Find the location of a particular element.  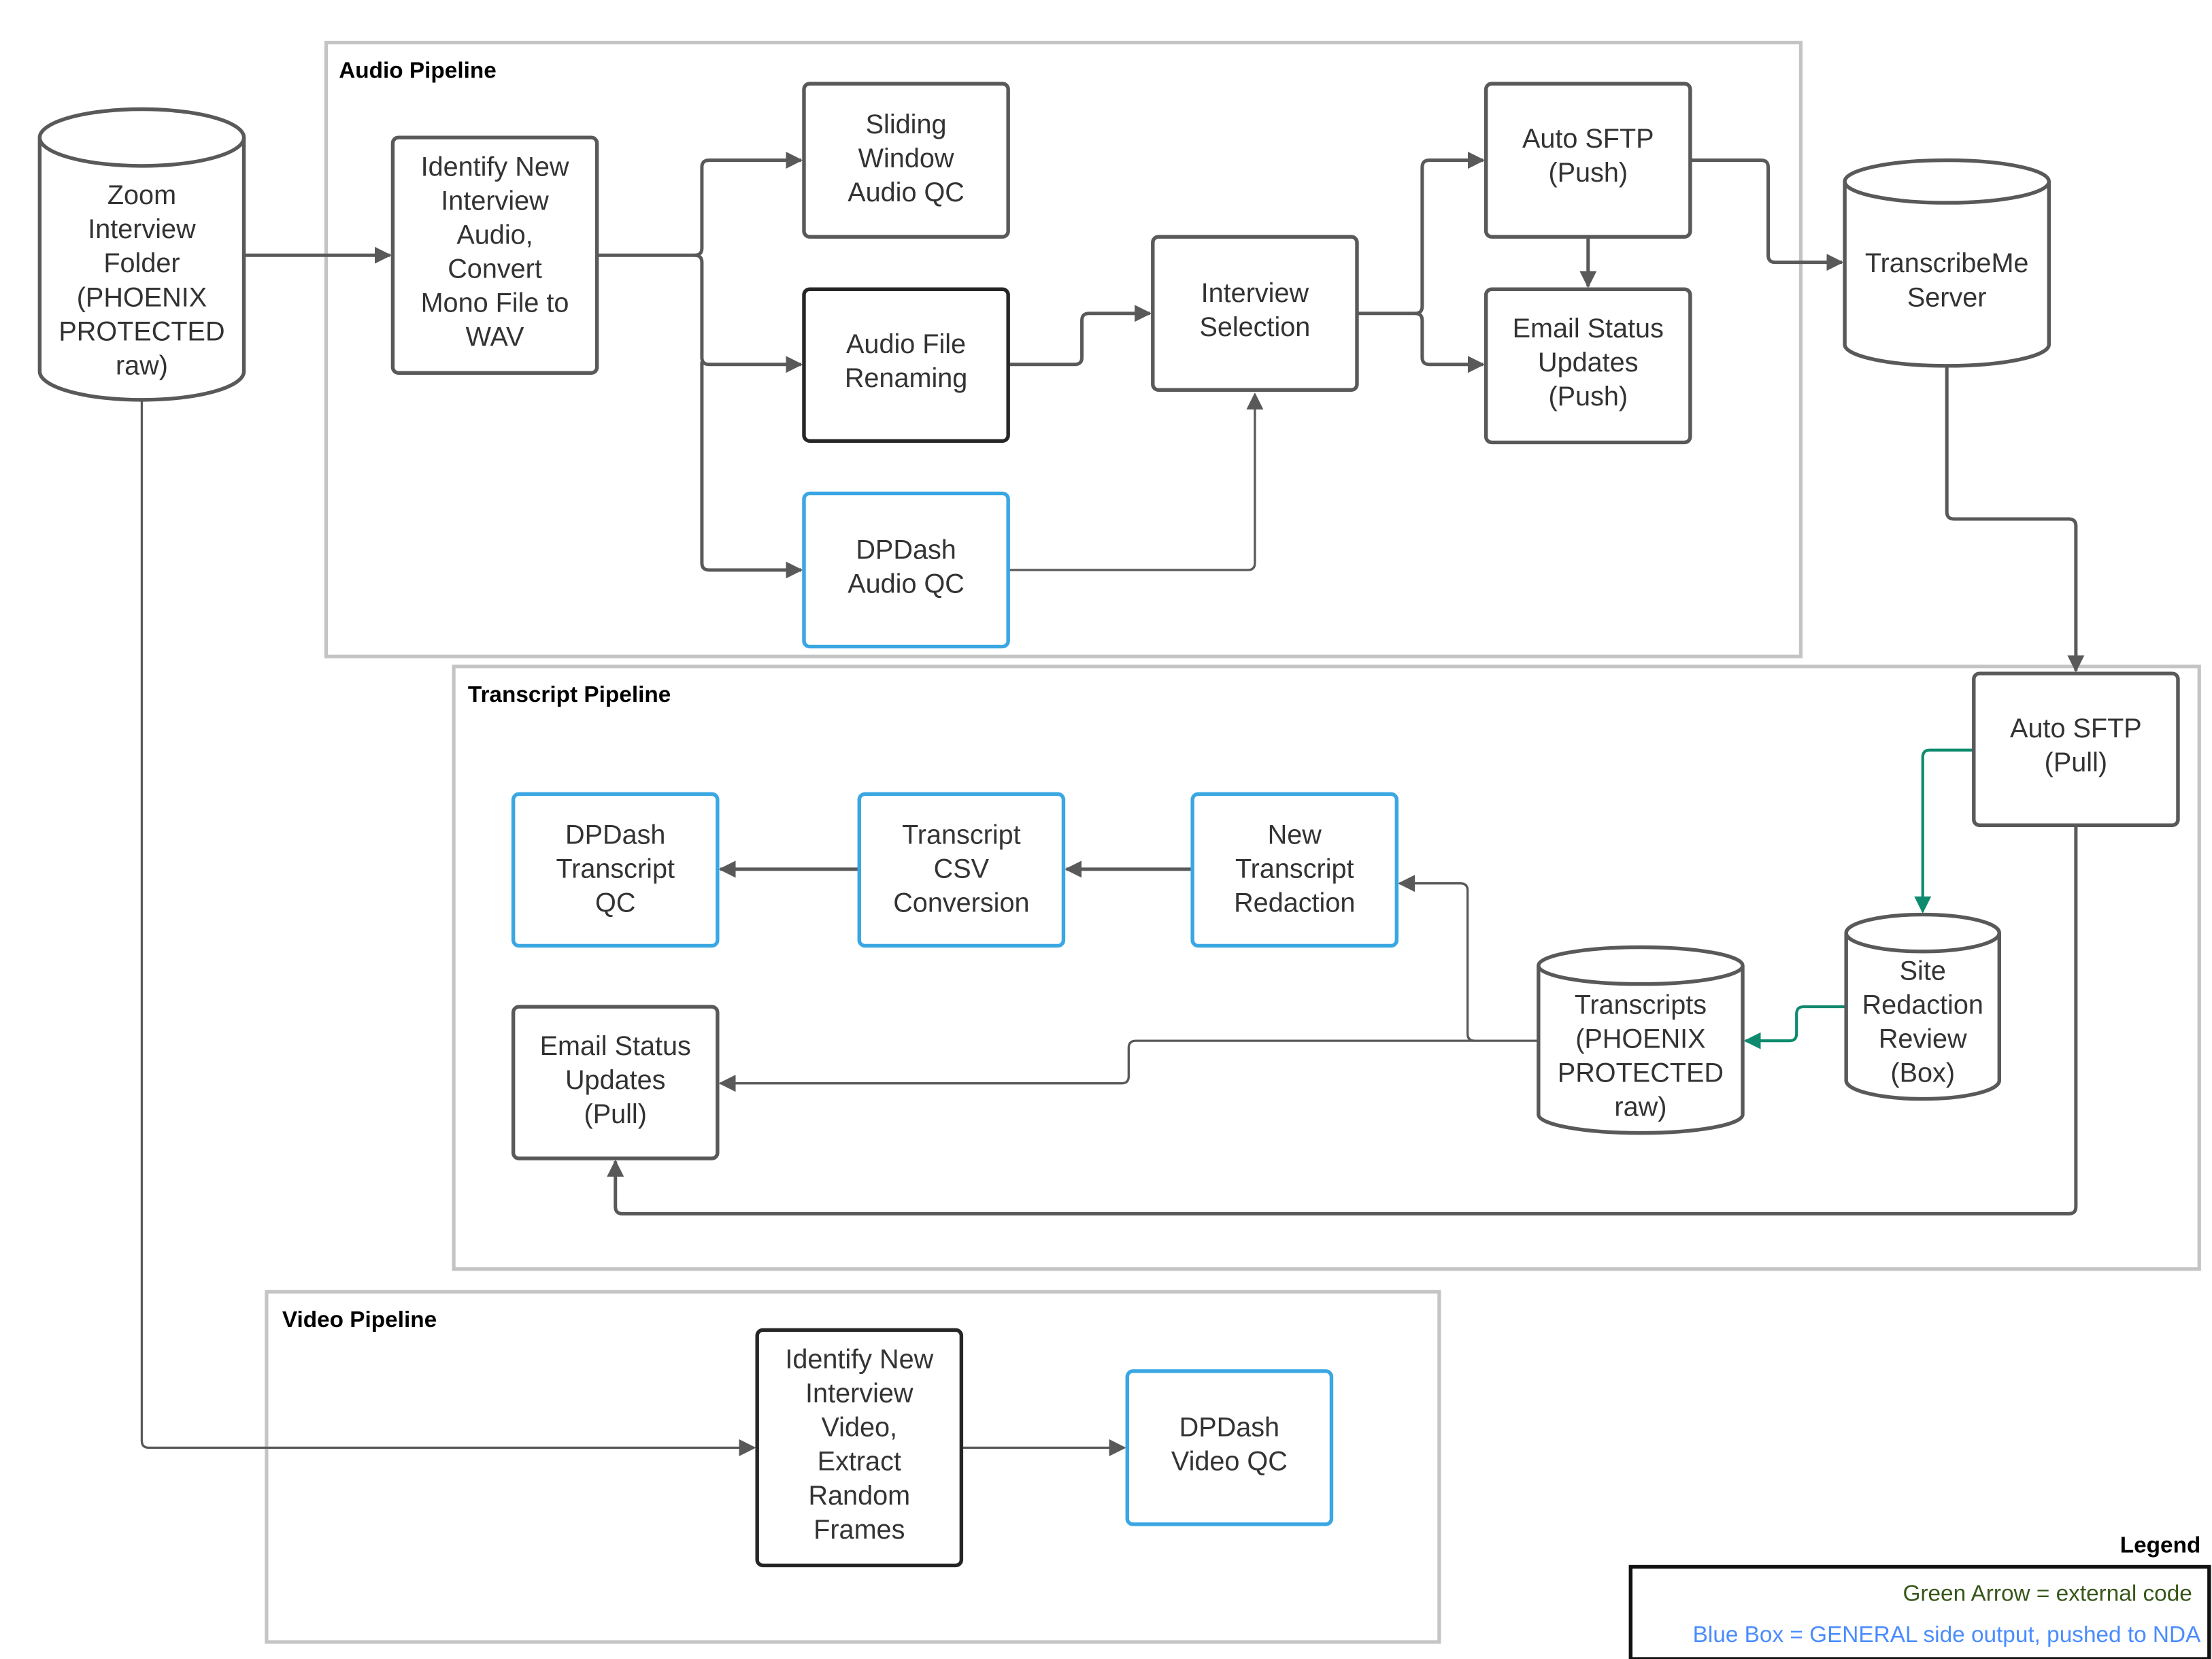

node-sftp-pull: Auto SFTP (Pull) is located at coordinates (2076, 749).